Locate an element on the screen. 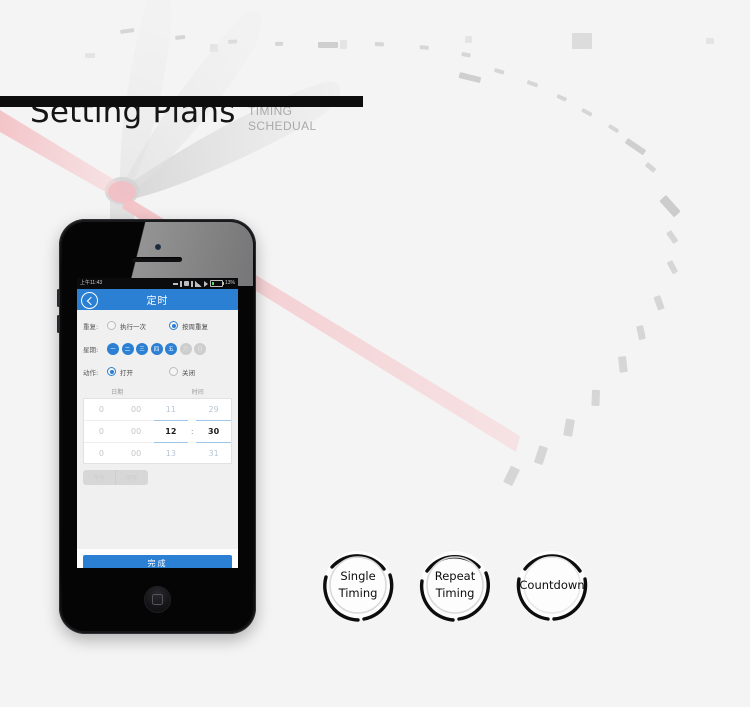 Image resolution: width=750 pixels, height=707 pixels. action-option-on: 打开 is located at coordinates (138, 372).